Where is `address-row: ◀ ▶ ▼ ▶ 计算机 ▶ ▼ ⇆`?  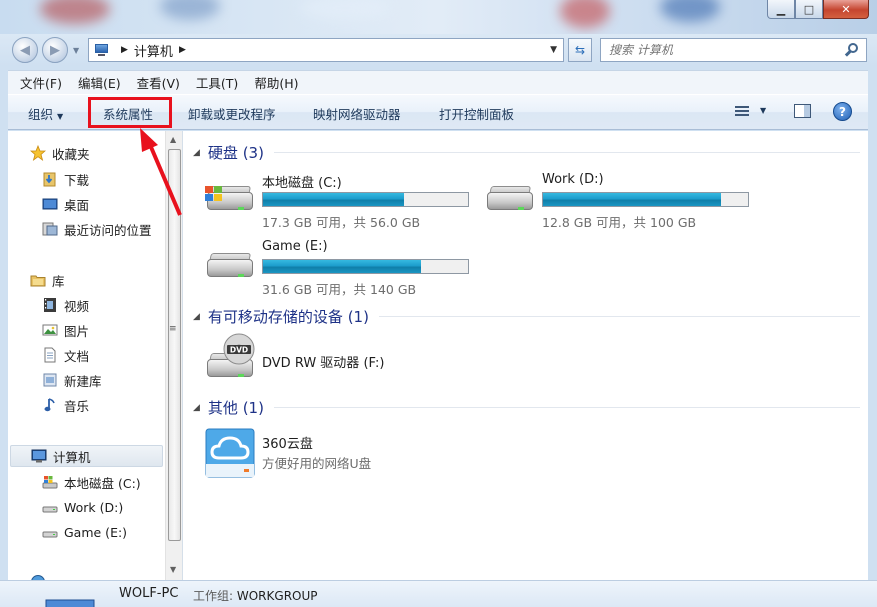
address-row: ◀ ▶ ▼ ▶ 计算机 ▶ ▼ ⇆ is located at coordinates (438, 50).